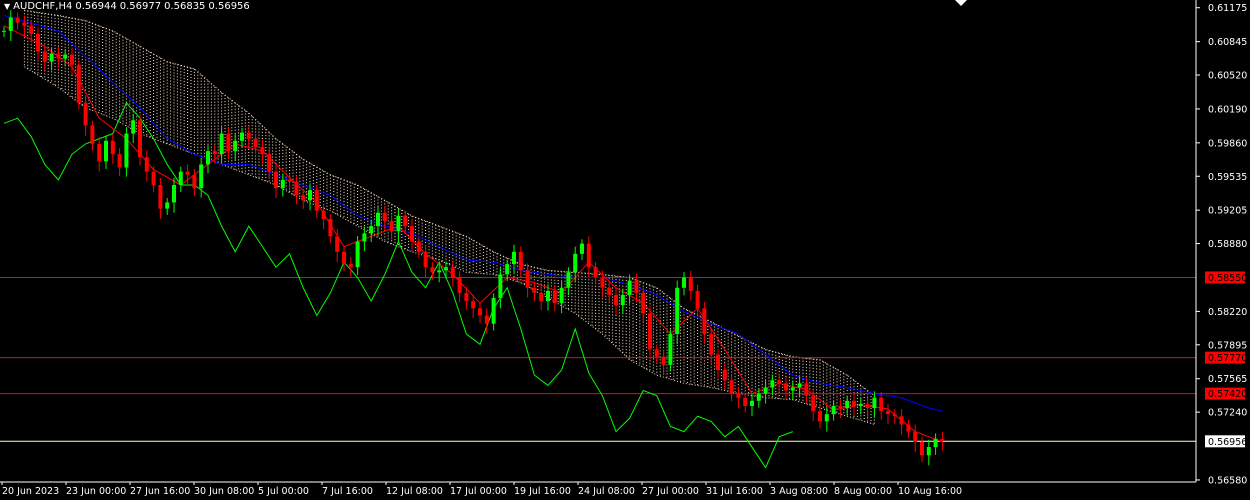  What do you see at coordinates (1227, 278) in the screenshot?
I see `level-label: 0.58550` at bounding box center [1227, 278].